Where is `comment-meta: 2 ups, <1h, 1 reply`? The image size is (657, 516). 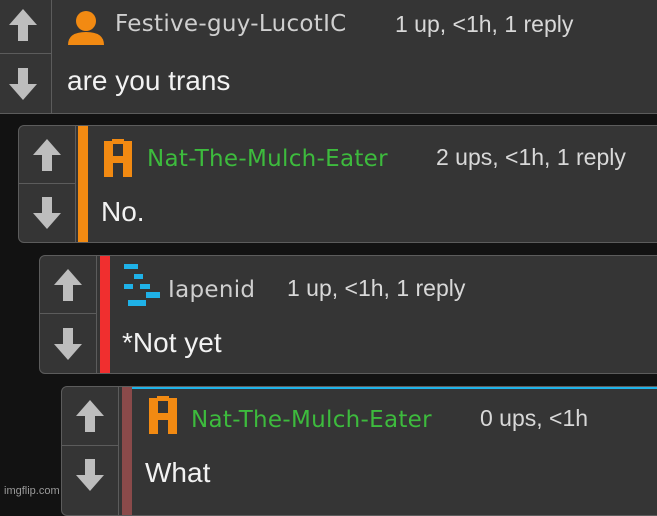
comment-meta: 2 ups, <1h, 1 reply is located at coordinates (531, 157).